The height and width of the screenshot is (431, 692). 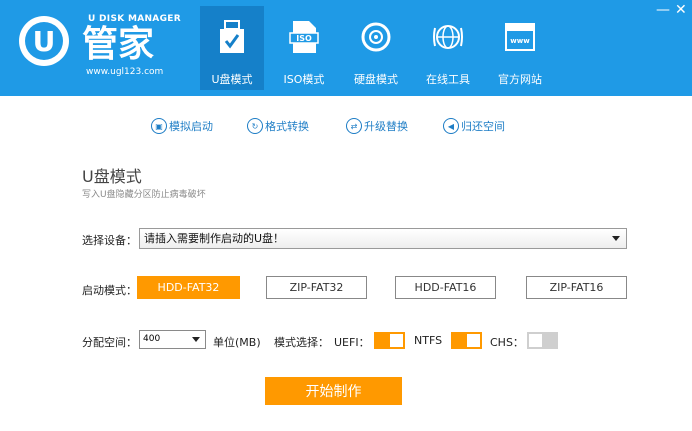 I want to click on format-zip-fat16: ZIP-FAT16, so click(x=576, y=287).